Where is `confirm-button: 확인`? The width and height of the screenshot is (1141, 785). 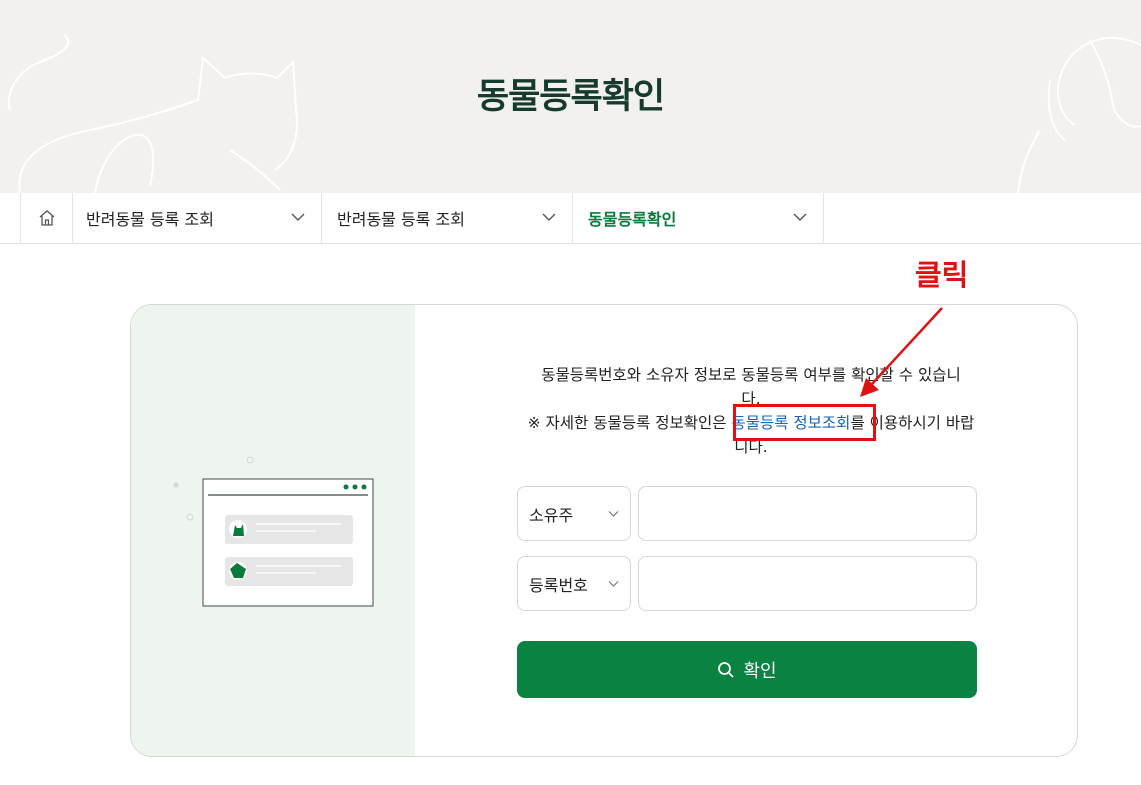 confirm-button: 확인 is located at coordinates (747, 669).